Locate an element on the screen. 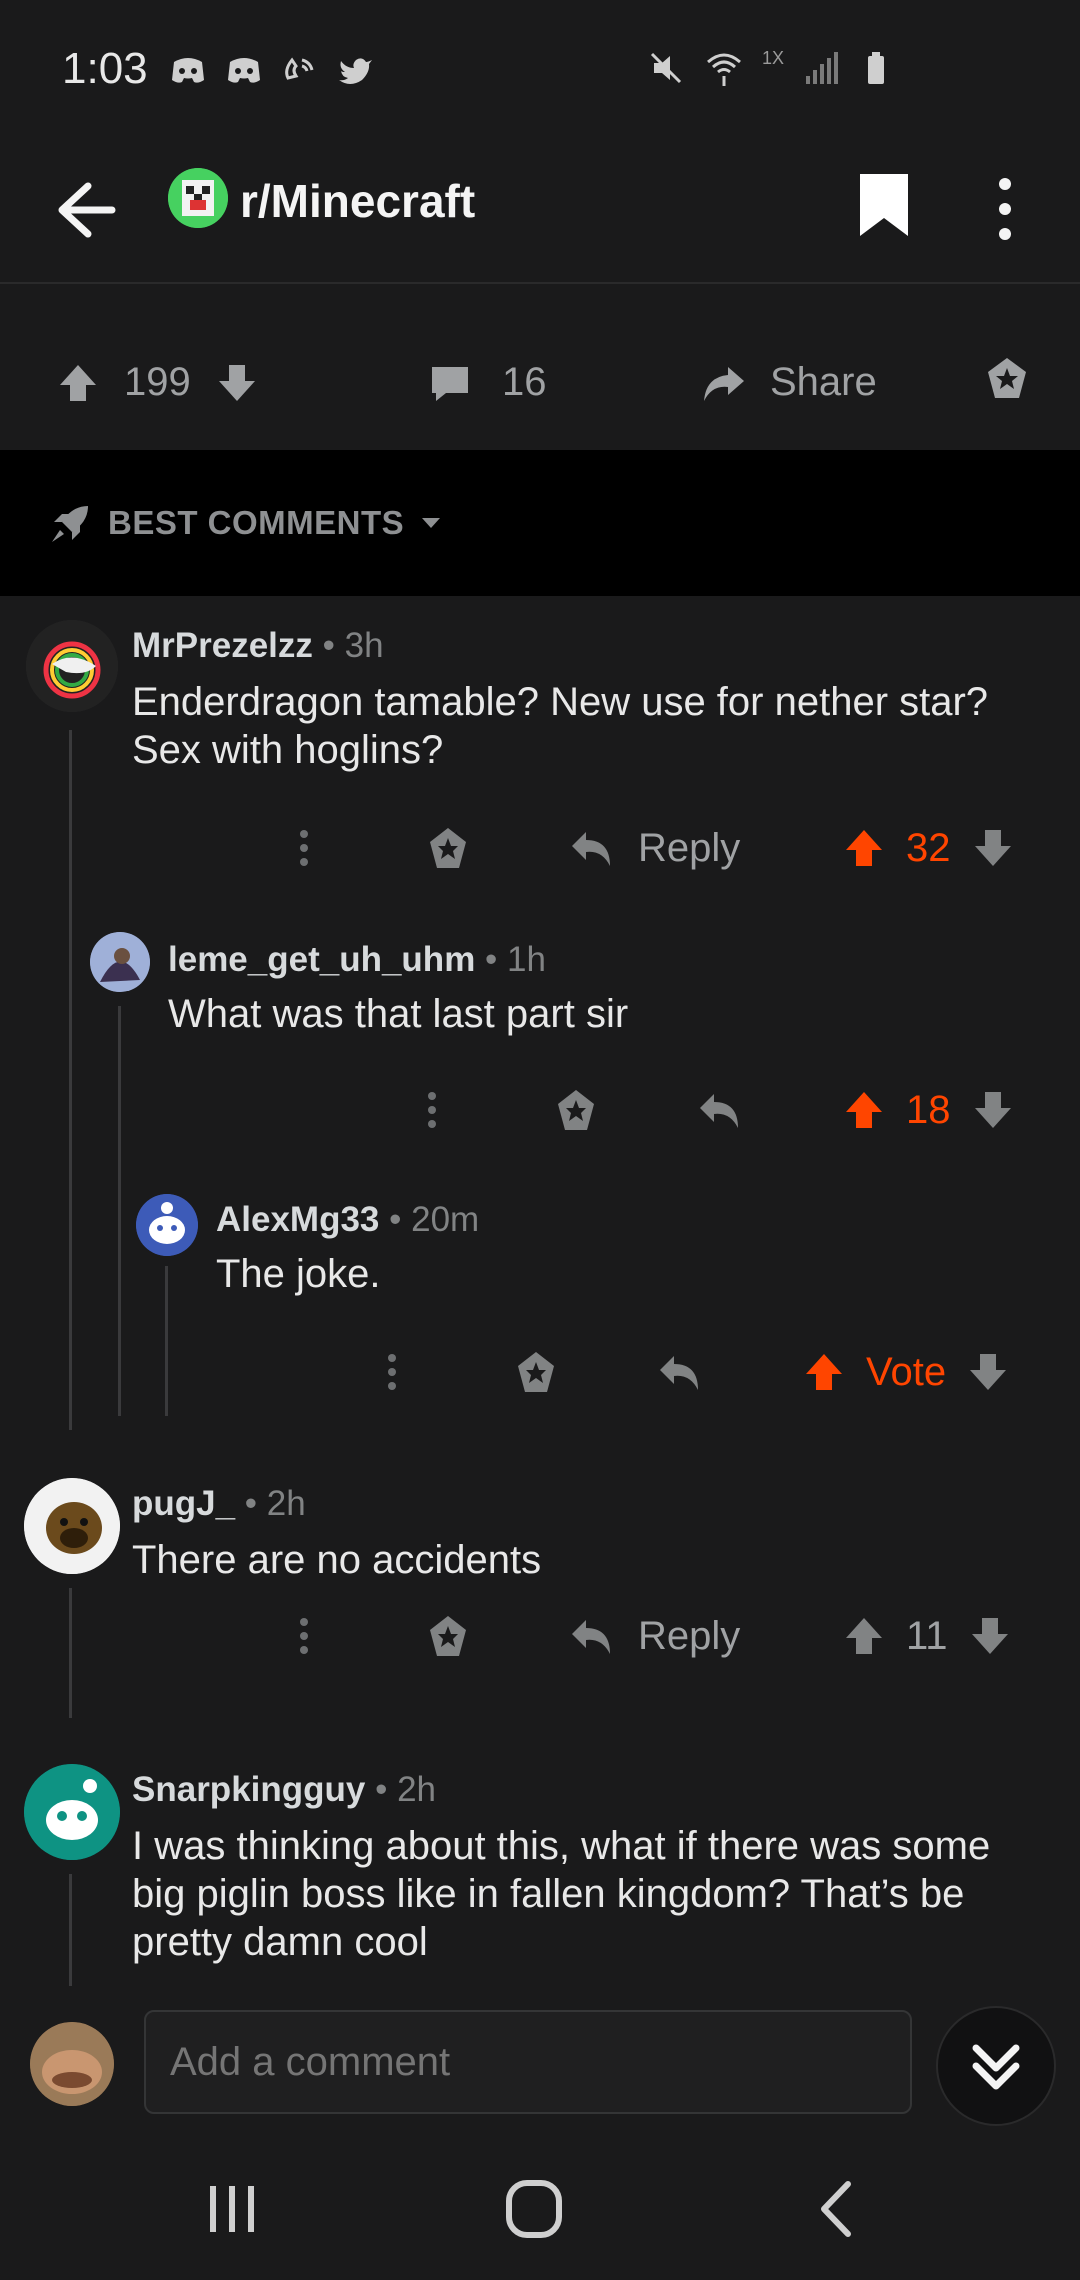 The height and width of the screenshot is (2280, 1080). vote-group: 11 is located at coordinates (927, 1636).